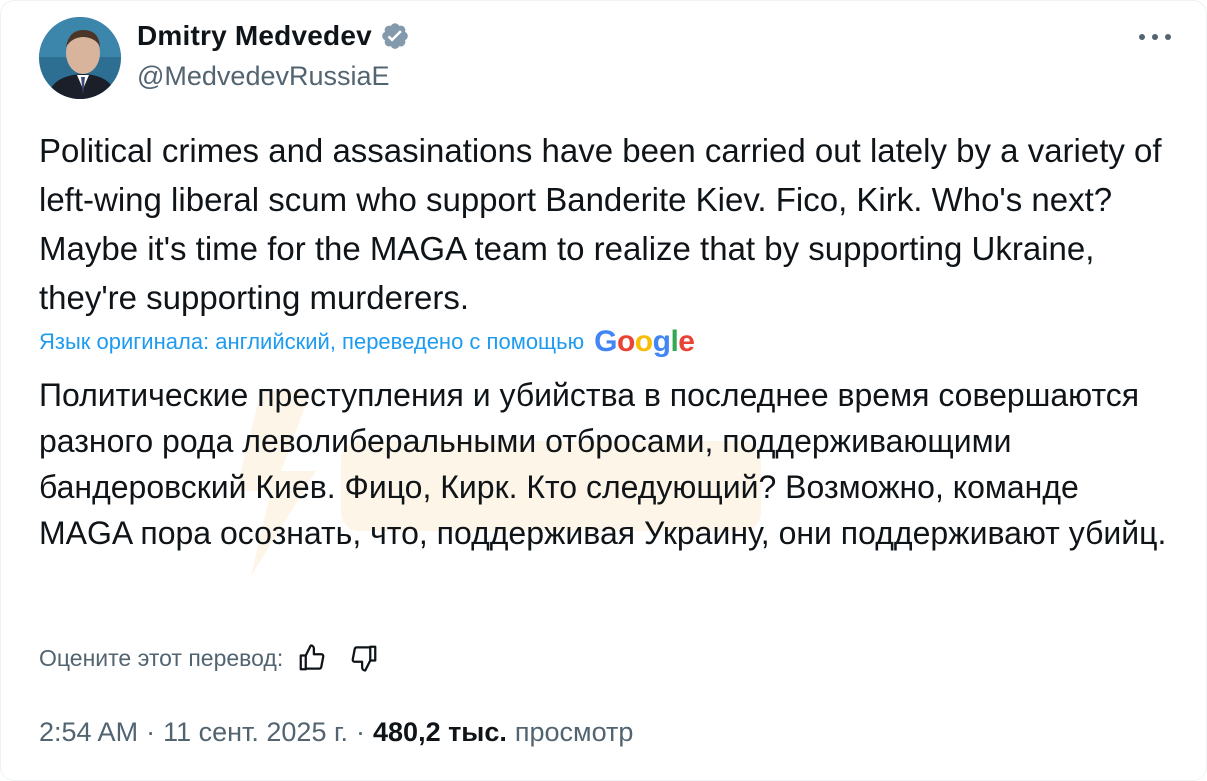 Image resolution: width=1207 pixels, height=781 pixels. I want to click on tweet-time: 2:54 AM, so click(88, 732).